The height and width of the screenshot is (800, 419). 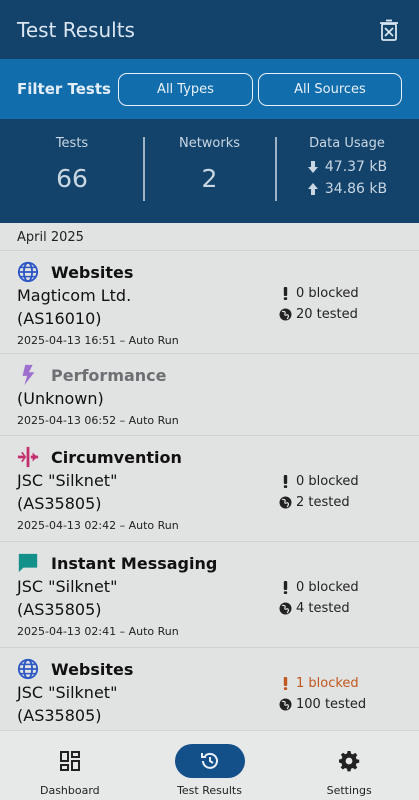 I want to click on network-name: (Unknown), so click(x=60, y=398).